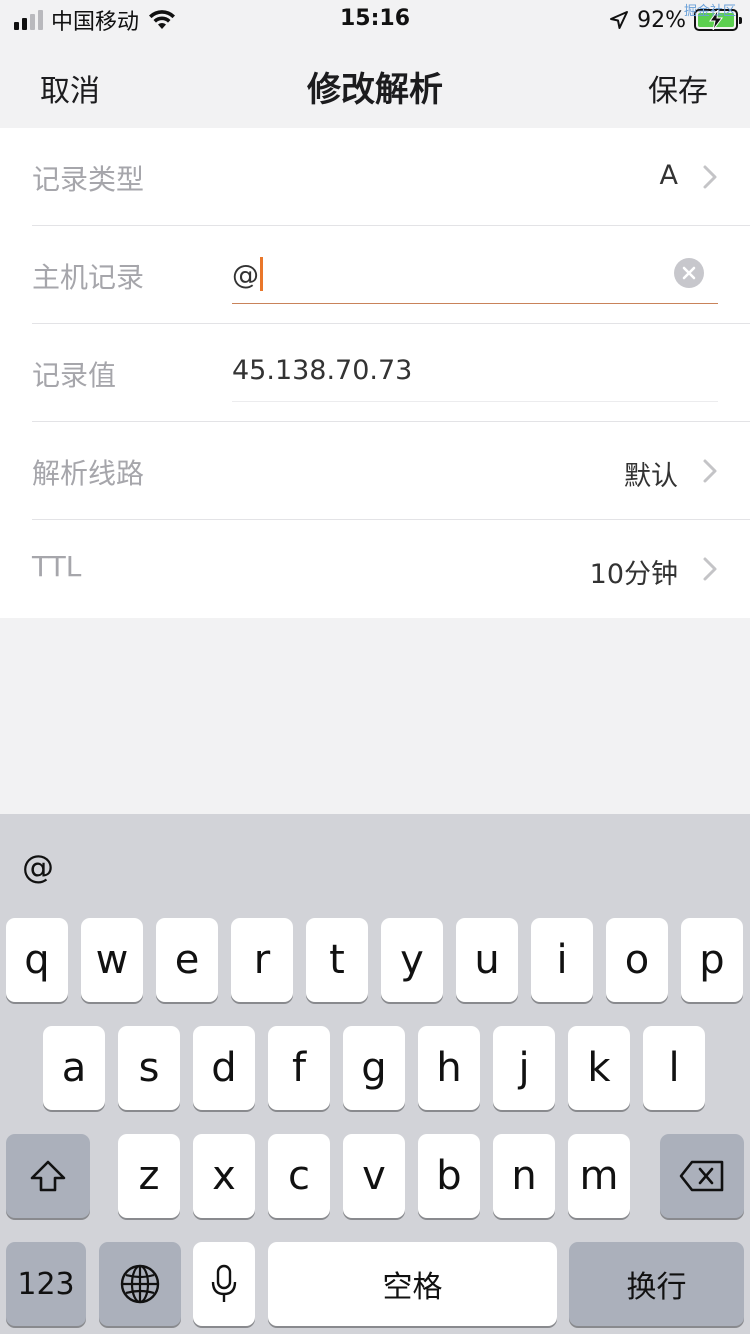 This screenshot has height=1334, width=750. I want to click on host-record-label: 主机记录, so click(88, 277).